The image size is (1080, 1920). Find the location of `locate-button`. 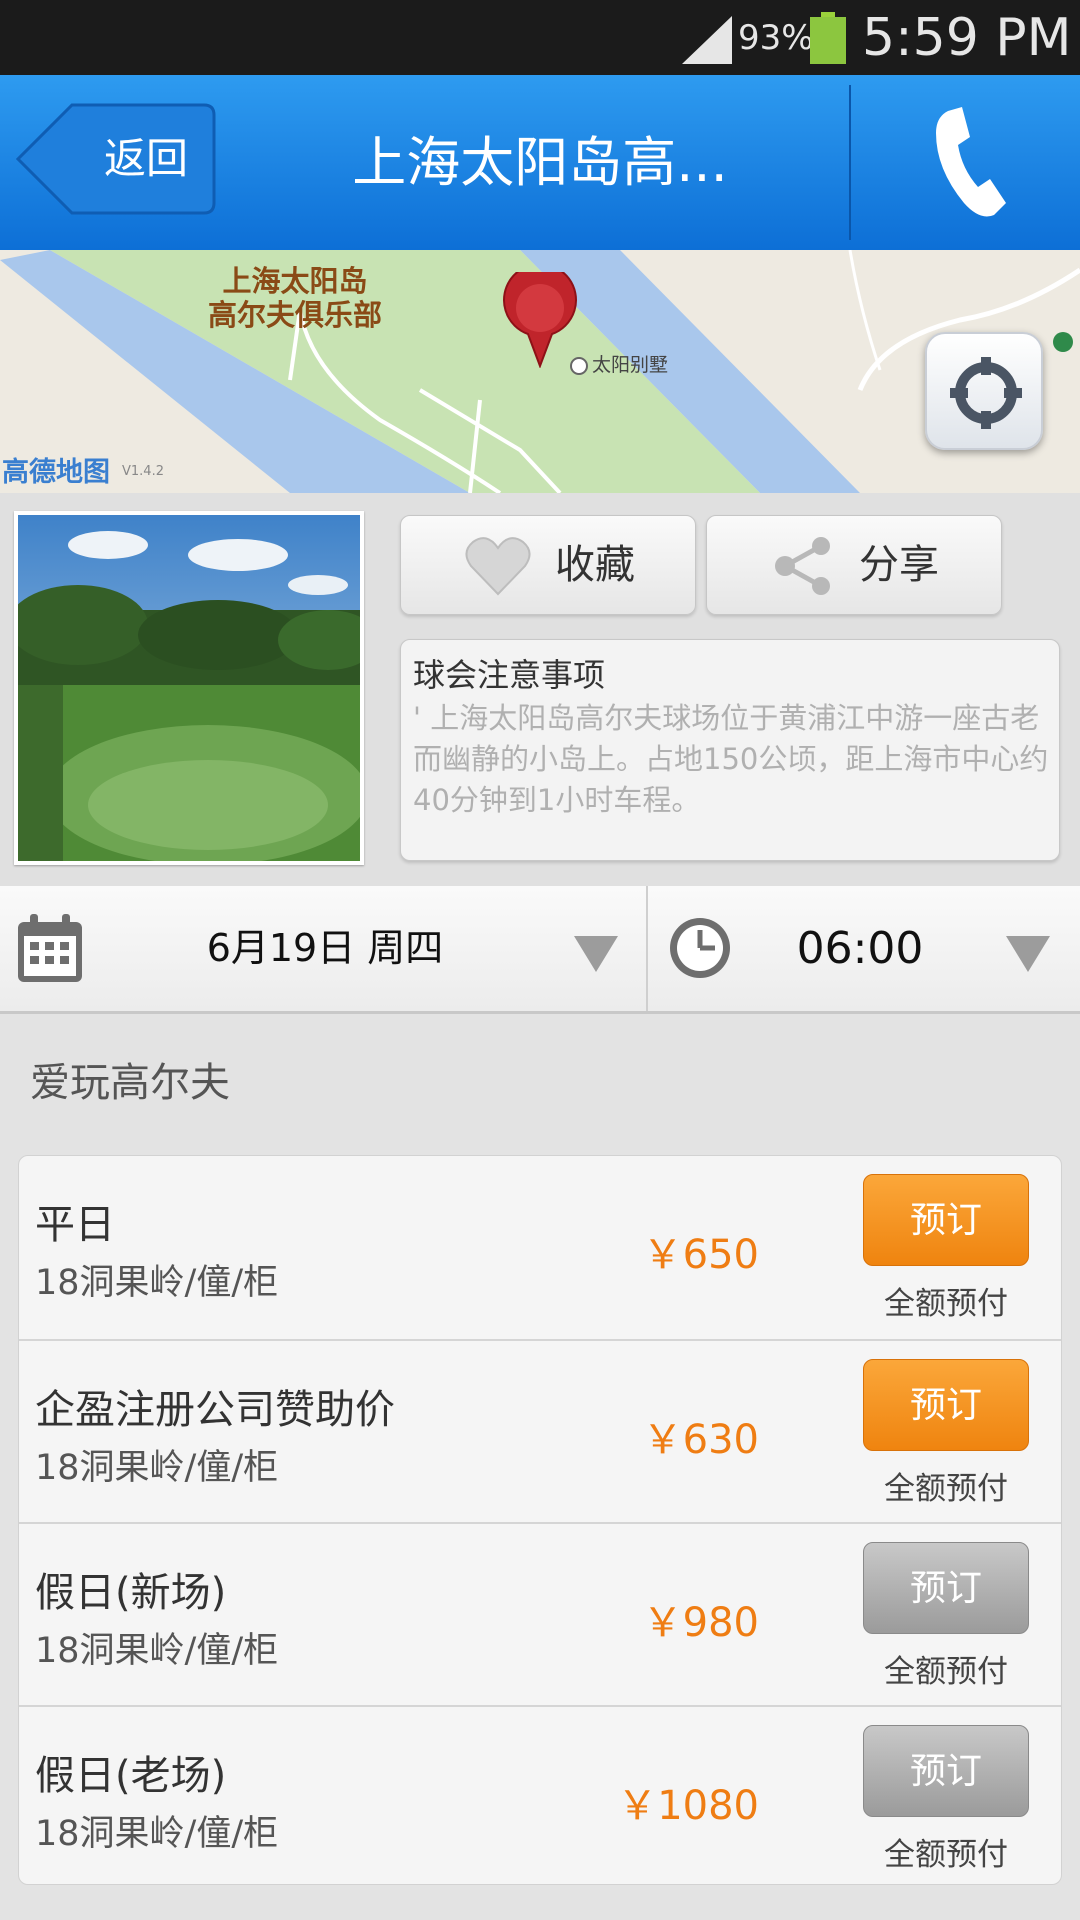

locate-button is located at coordinates (984, 391).